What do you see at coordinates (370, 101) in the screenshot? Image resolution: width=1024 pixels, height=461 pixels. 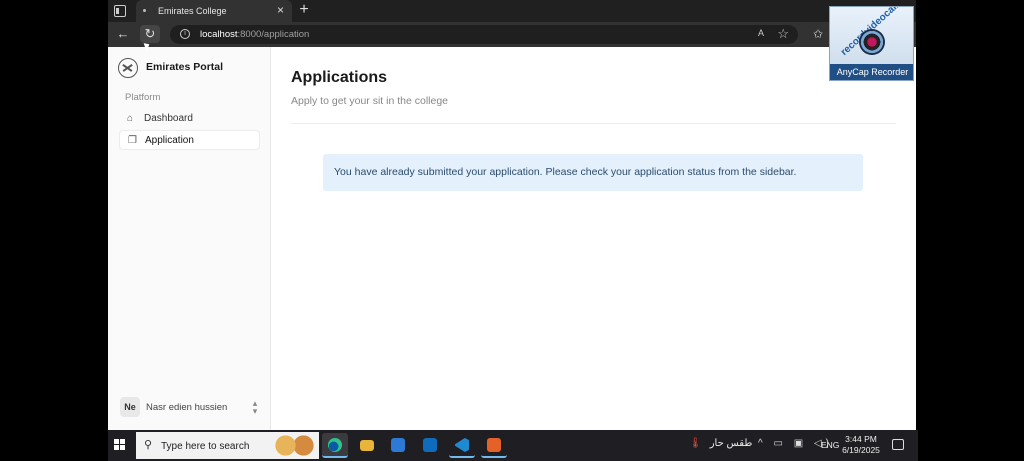 I see `page-subtitle: Apply to get your sit in the college` at bounding box center [370, 101].